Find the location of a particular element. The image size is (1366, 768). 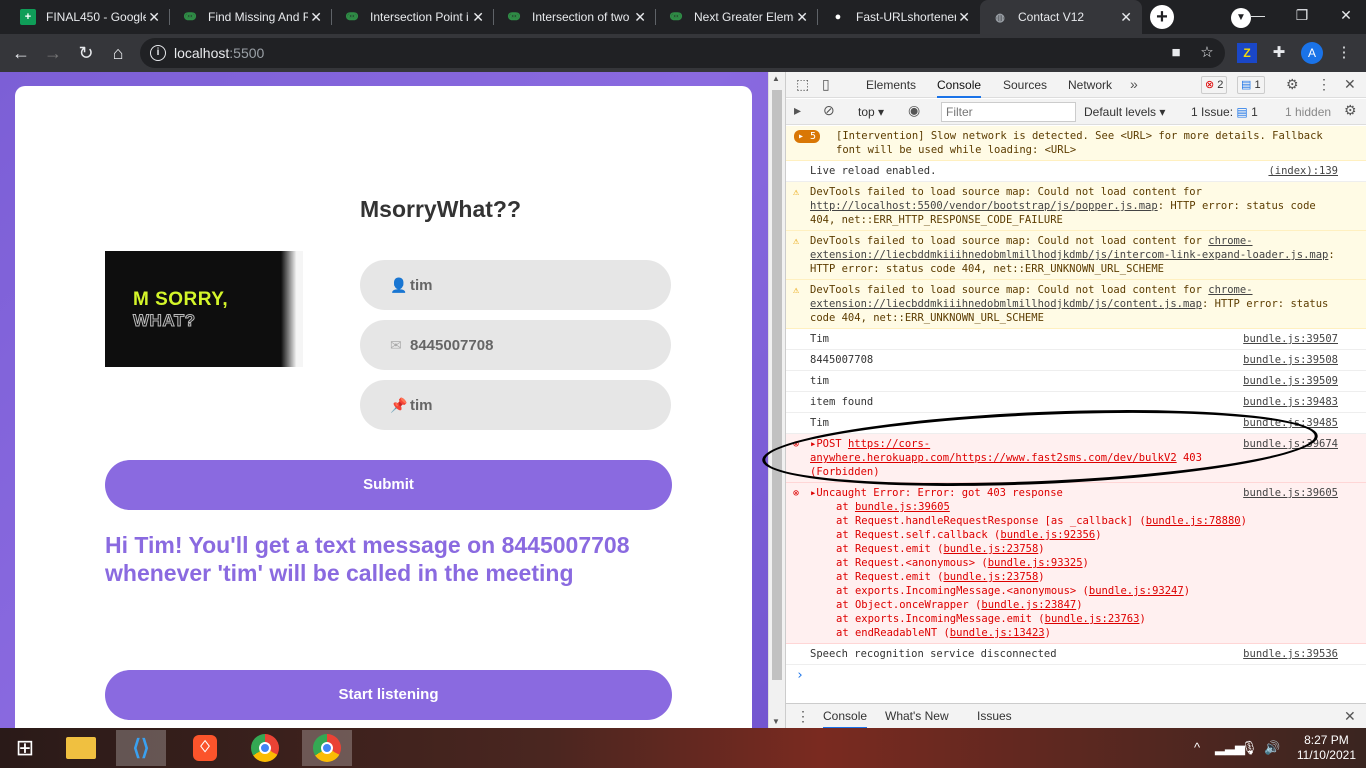

source-link: bundle.js:39605 is located at coordinates (1290, 493).